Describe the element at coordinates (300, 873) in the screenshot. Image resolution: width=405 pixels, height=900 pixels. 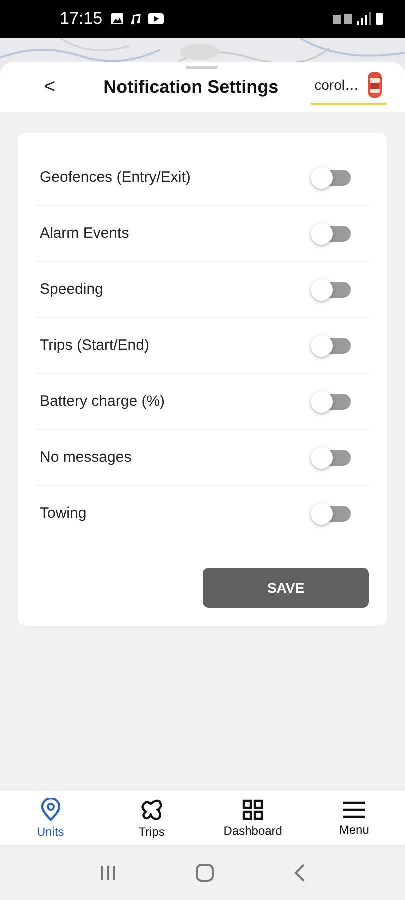
I see `back-icon` at that location.